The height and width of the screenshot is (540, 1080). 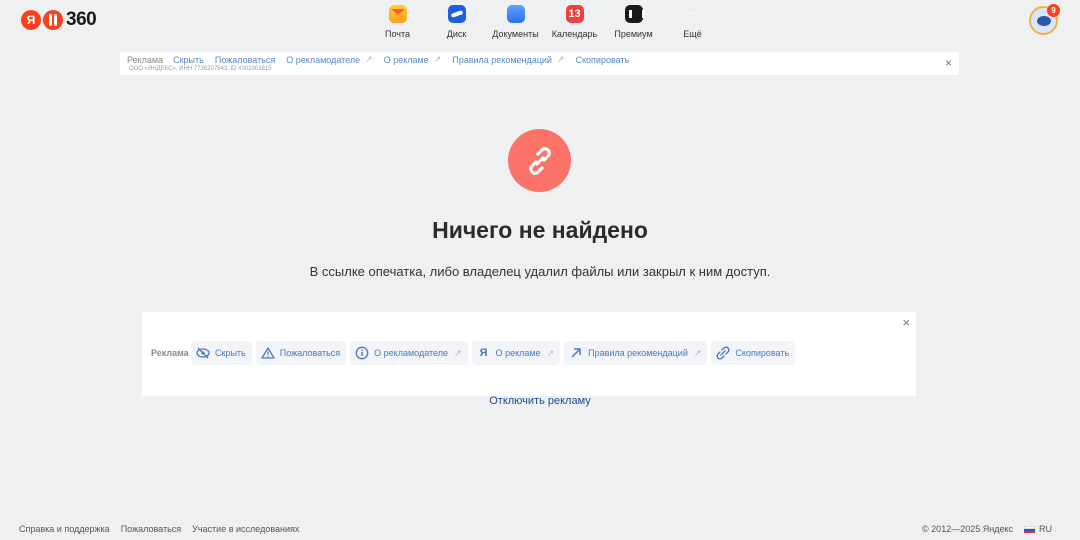 I want to click on more-icon: ···, so click(x=692, y=14).